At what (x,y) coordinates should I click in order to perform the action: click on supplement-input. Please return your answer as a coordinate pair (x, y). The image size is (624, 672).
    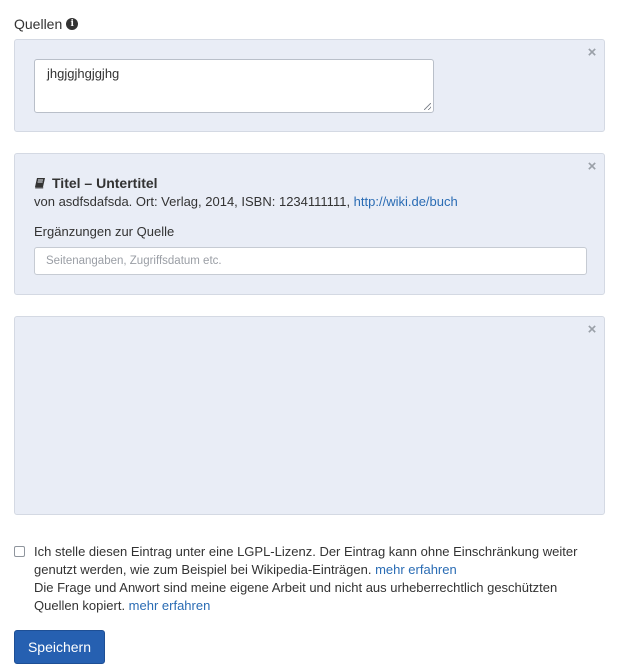
    Looking at the image, I should click on (310, 261).